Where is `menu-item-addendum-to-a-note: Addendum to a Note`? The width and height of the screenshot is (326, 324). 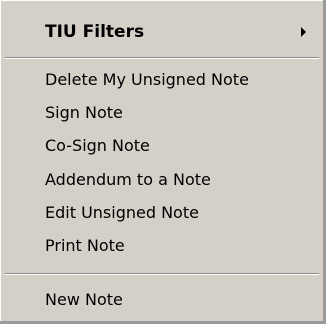 menu-item-addendum-to-a-note: Addendum to a Note is located at coordinates (128, 180).